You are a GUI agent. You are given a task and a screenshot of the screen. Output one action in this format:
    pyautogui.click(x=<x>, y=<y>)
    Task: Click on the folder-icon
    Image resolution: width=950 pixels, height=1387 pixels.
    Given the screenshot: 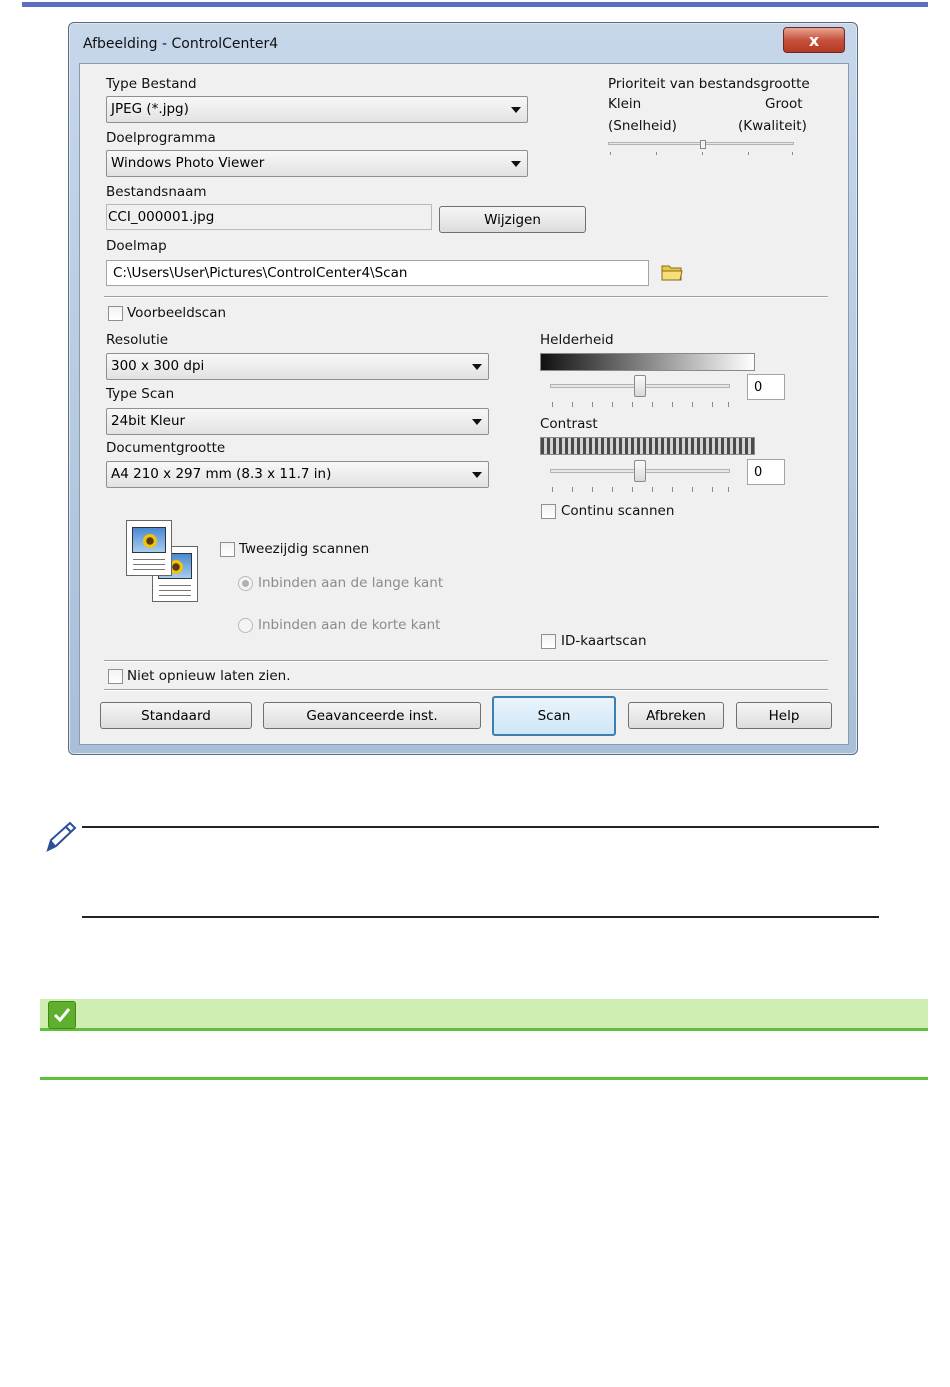 What is the action you would take?
    pyautogui.click(x=672, y=273)
    